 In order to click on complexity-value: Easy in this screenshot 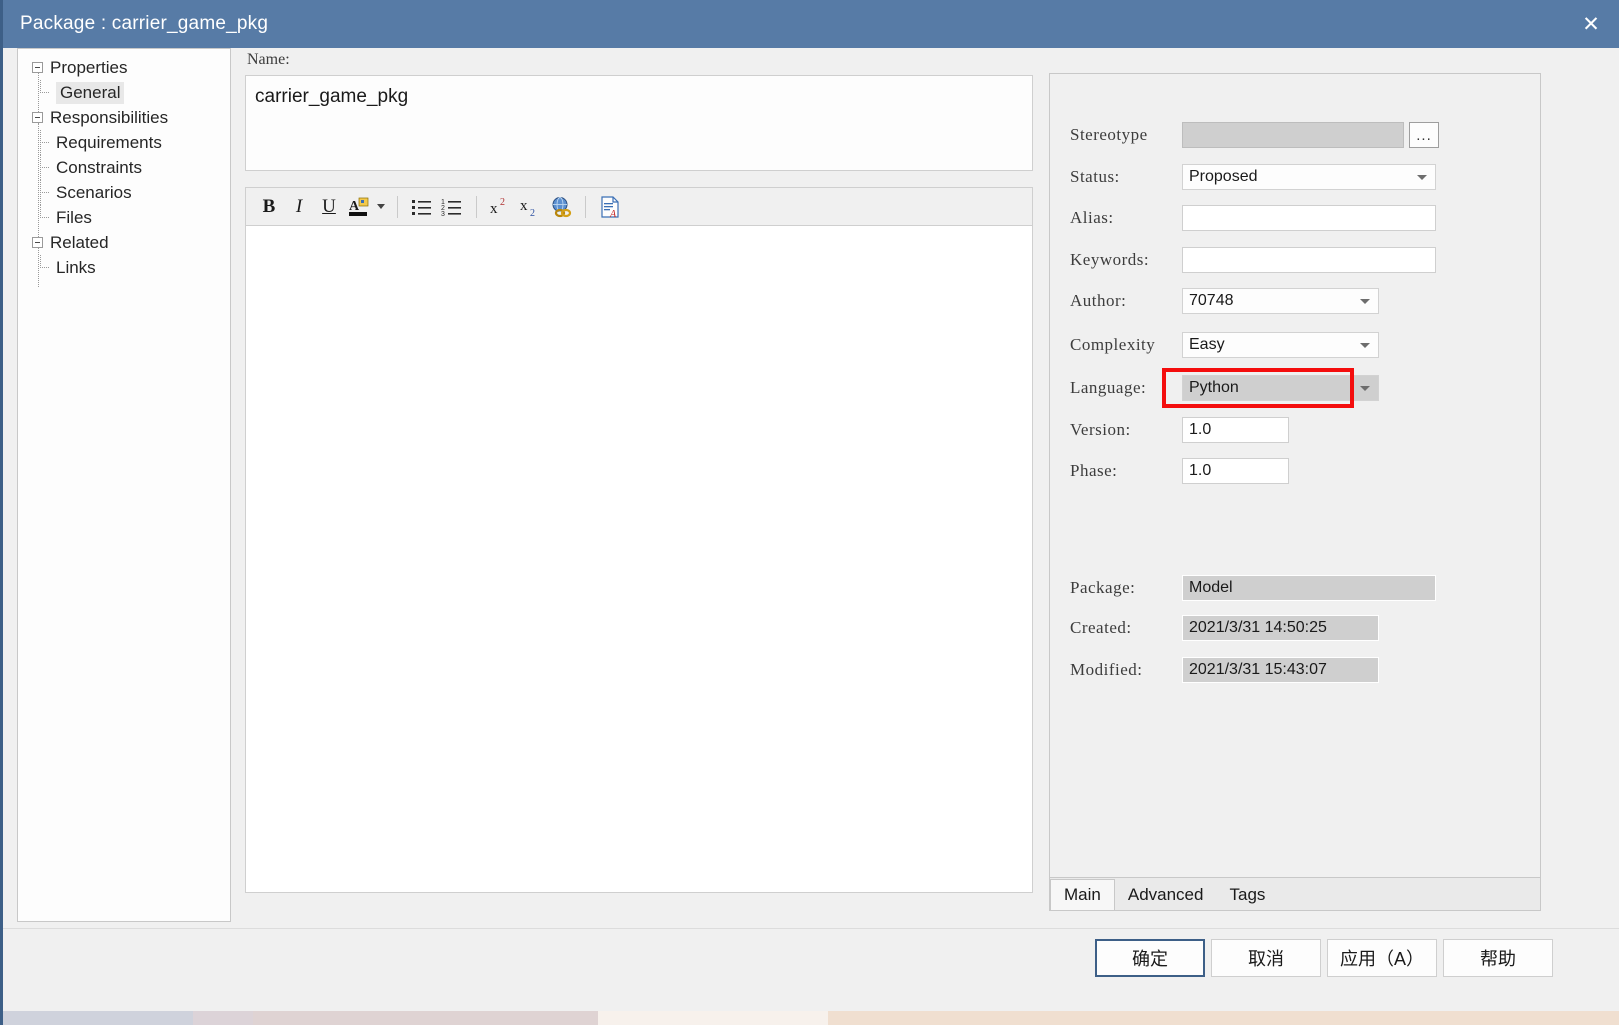, I will do `click(1207, 344)`.